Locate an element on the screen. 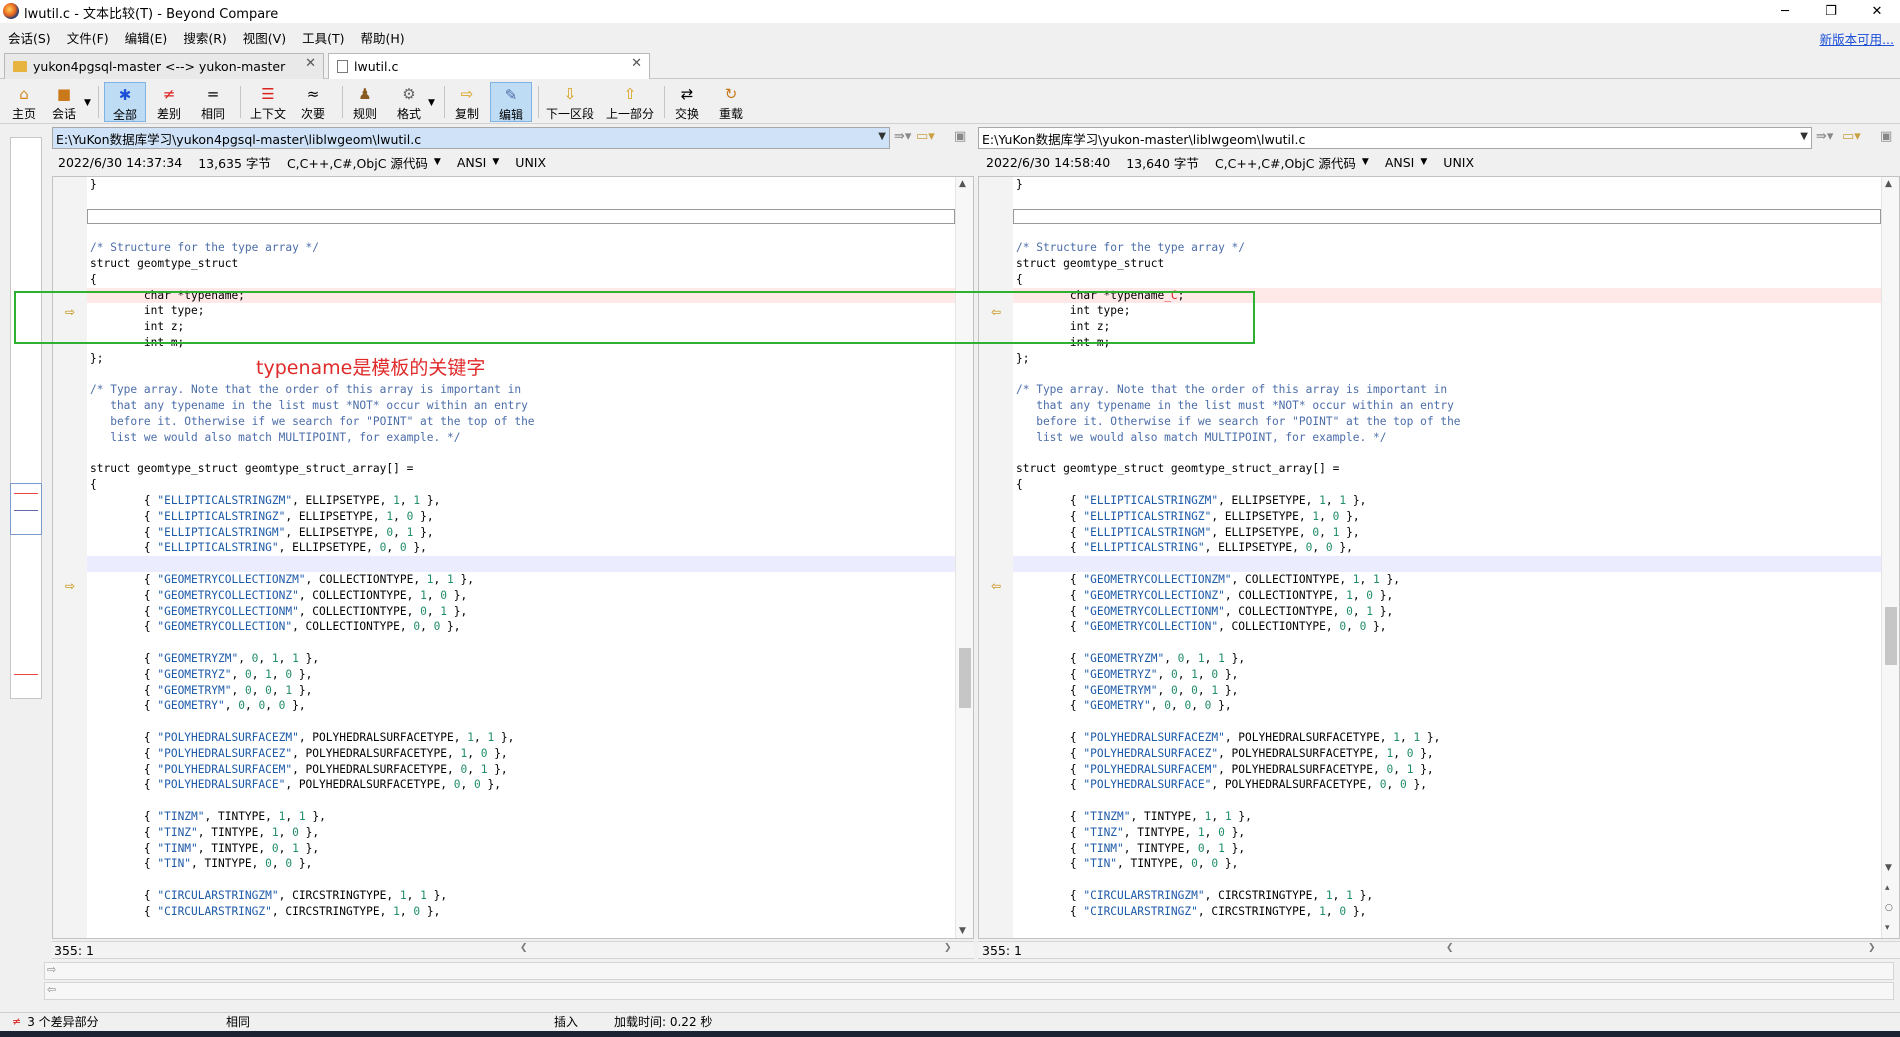  code-line: { "GEOMETRY", 0, 0, 0 }, is located at coordinates (521, 706).